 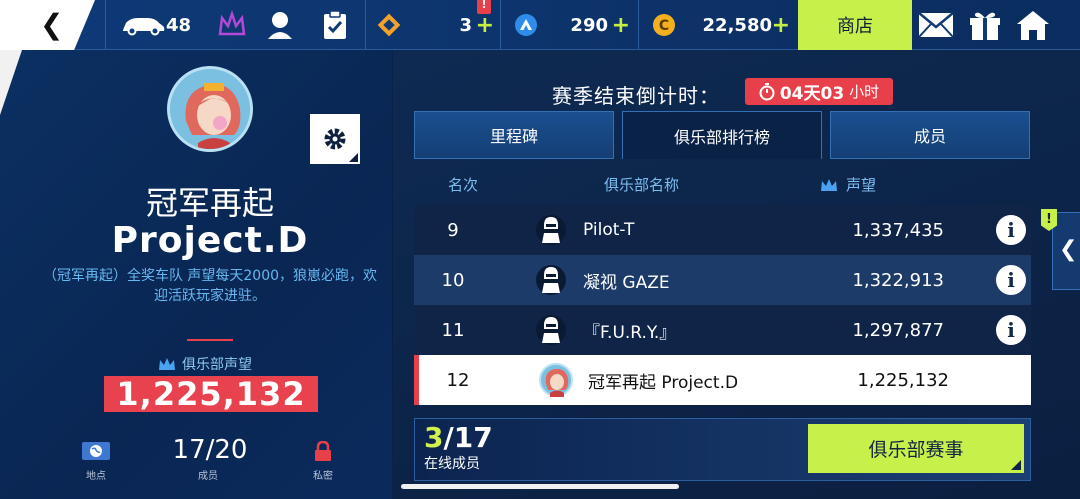 What do you see at coordinates (434, 437) in the screenshot?
I see `online-current: 3` at bounding box center [434, 437].